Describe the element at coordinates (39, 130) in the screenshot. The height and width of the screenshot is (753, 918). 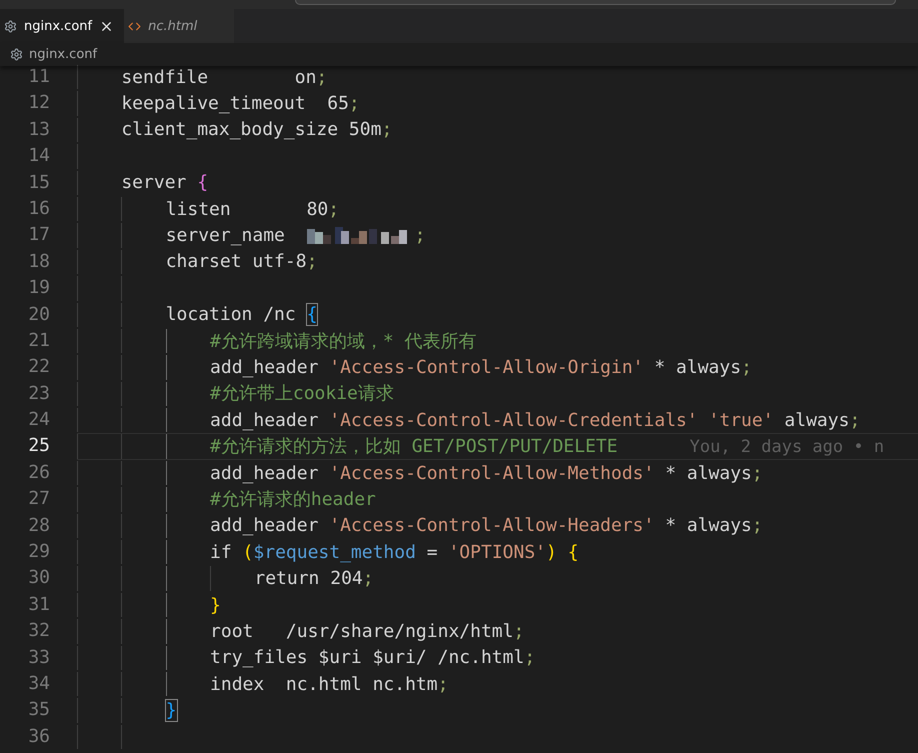
I see `line-number: 13` at that location.